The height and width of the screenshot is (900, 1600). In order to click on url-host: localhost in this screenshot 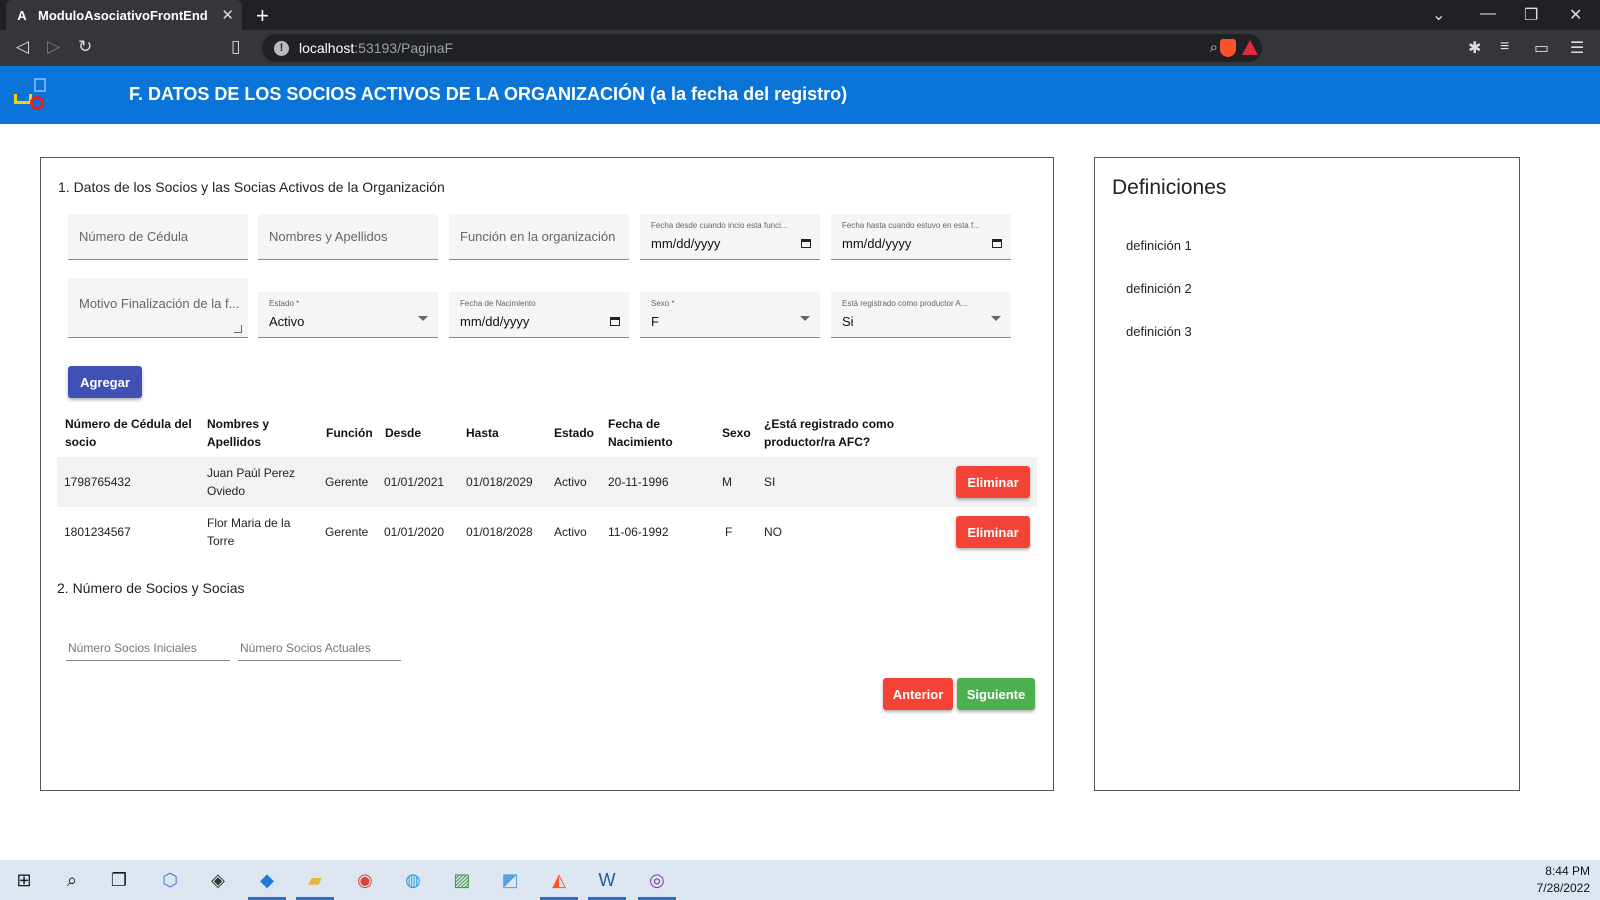, I will do `click(327, 48)`.